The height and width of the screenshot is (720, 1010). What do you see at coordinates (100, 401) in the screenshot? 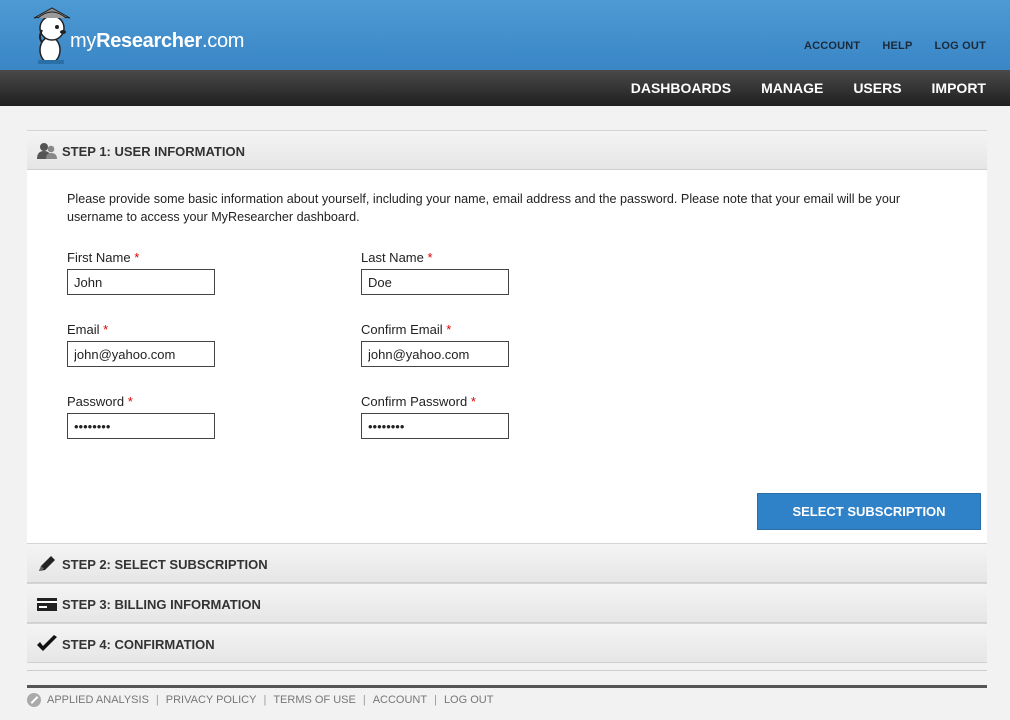
I see `password-label: Password *` at bounding box center [100, 401].